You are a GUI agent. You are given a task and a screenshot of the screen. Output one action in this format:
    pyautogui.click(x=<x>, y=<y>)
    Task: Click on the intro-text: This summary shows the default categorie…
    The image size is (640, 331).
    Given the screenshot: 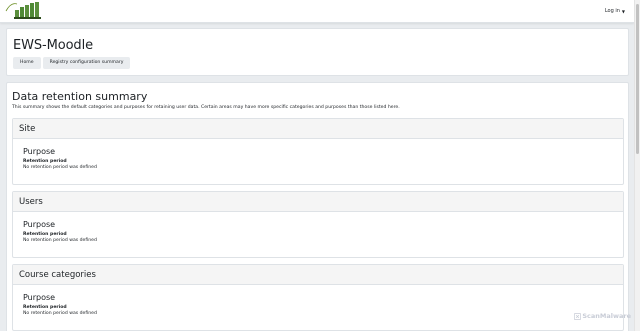 What is the action you would take?
    pyautogui.click(x=206, y=107)
    